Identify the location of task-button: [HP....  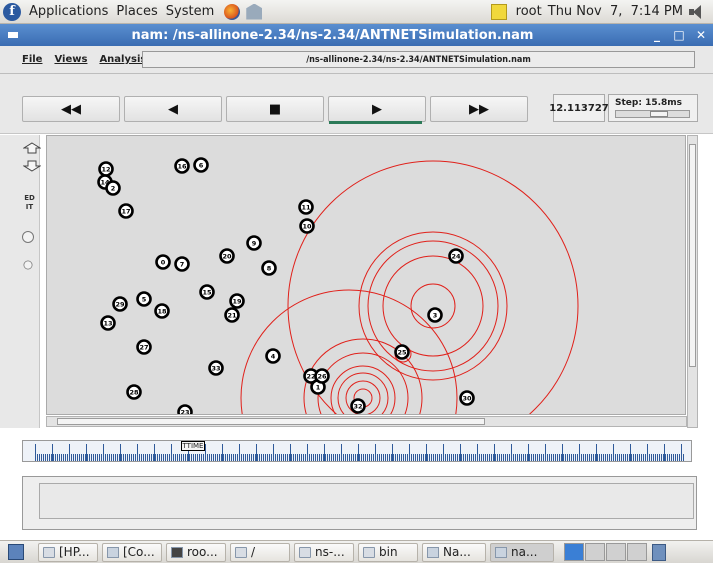
(68, 552).